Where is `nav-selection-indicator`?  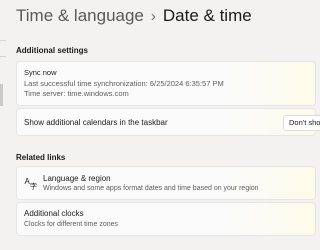 nav-selection-indicator is located at coordinates (1, 95).